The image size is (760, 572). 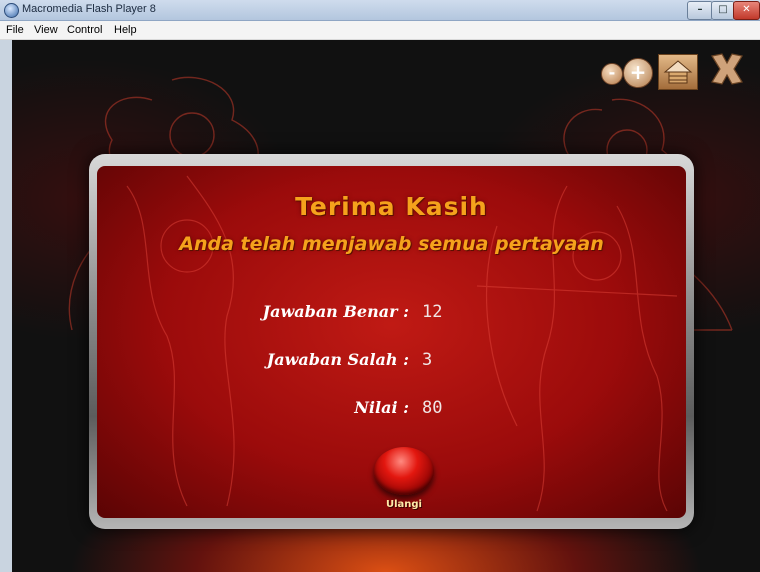 I want to click on home-button, so click(x=678, y=72).